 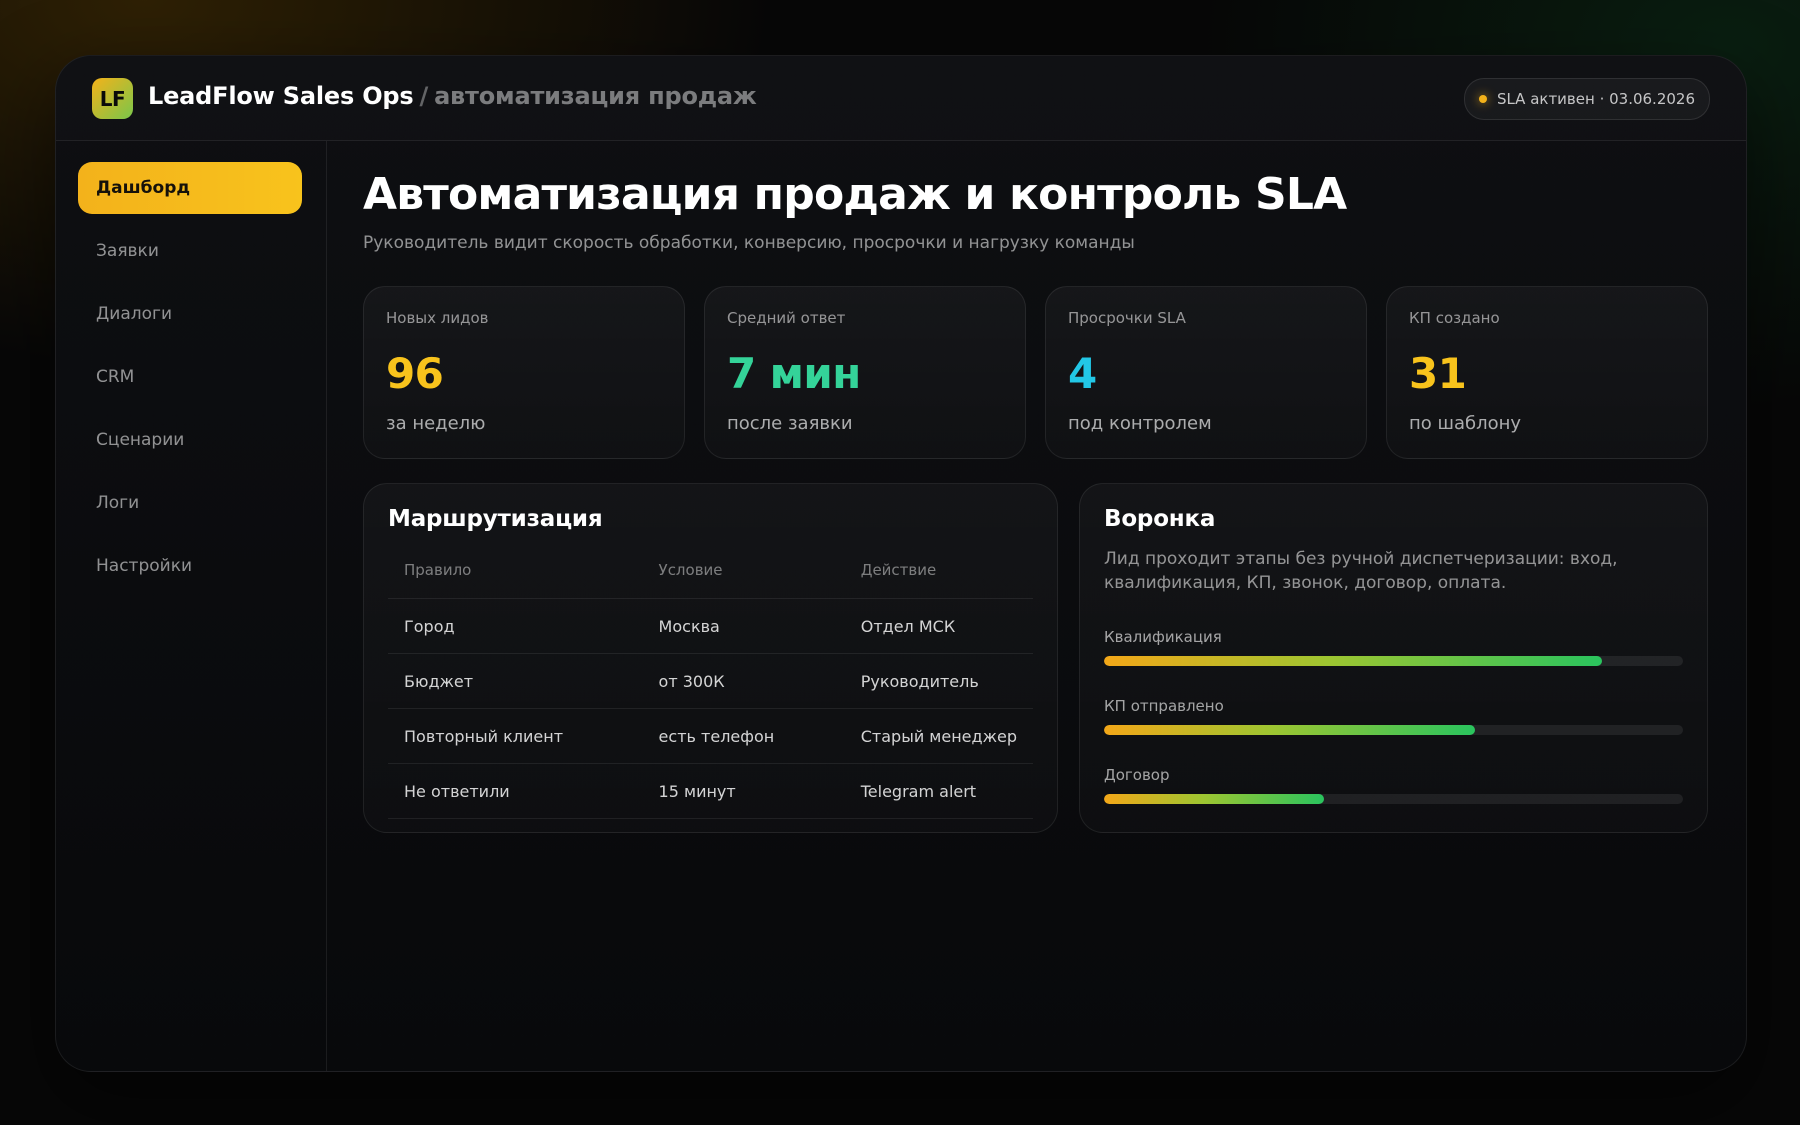 What do you see at coordinates (515, 681) in the screenshot?
I see `cell-rule: Бюджет` at bounding box center [515, 681].